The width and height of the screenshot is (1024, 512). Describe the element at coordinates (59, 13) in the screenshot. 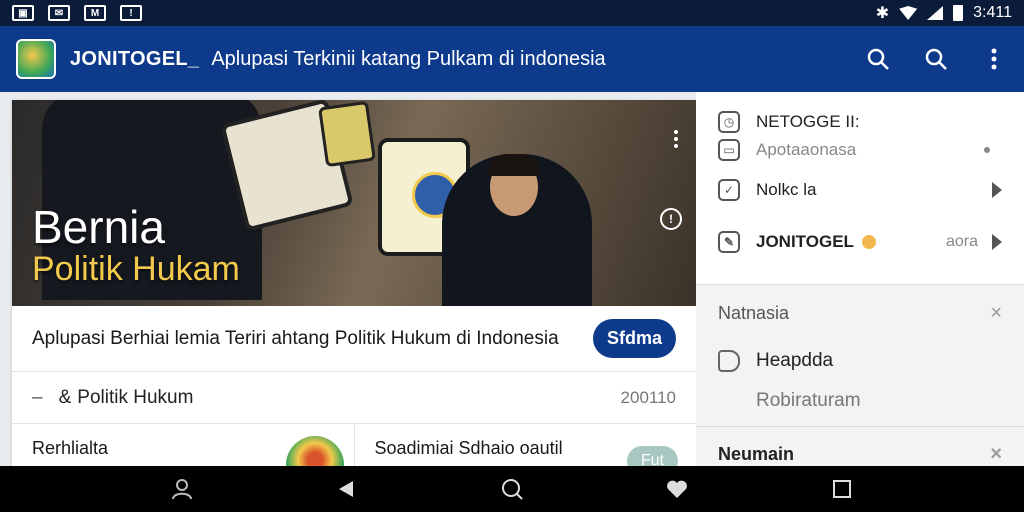

I see `mail-icon: ✉` at that location.